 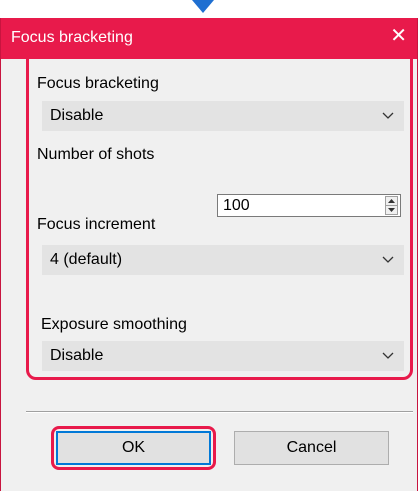 What do you see at coordinates (133, 448) in the screenshot?
I see `ok-button: OK` at bounding box center [133, 448].